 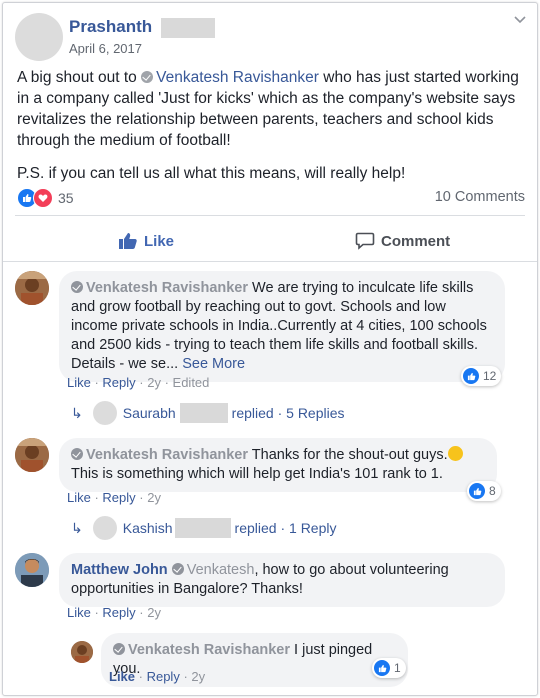 I want to click on commenter-name: Matthew John, so click(x=119, y=570).